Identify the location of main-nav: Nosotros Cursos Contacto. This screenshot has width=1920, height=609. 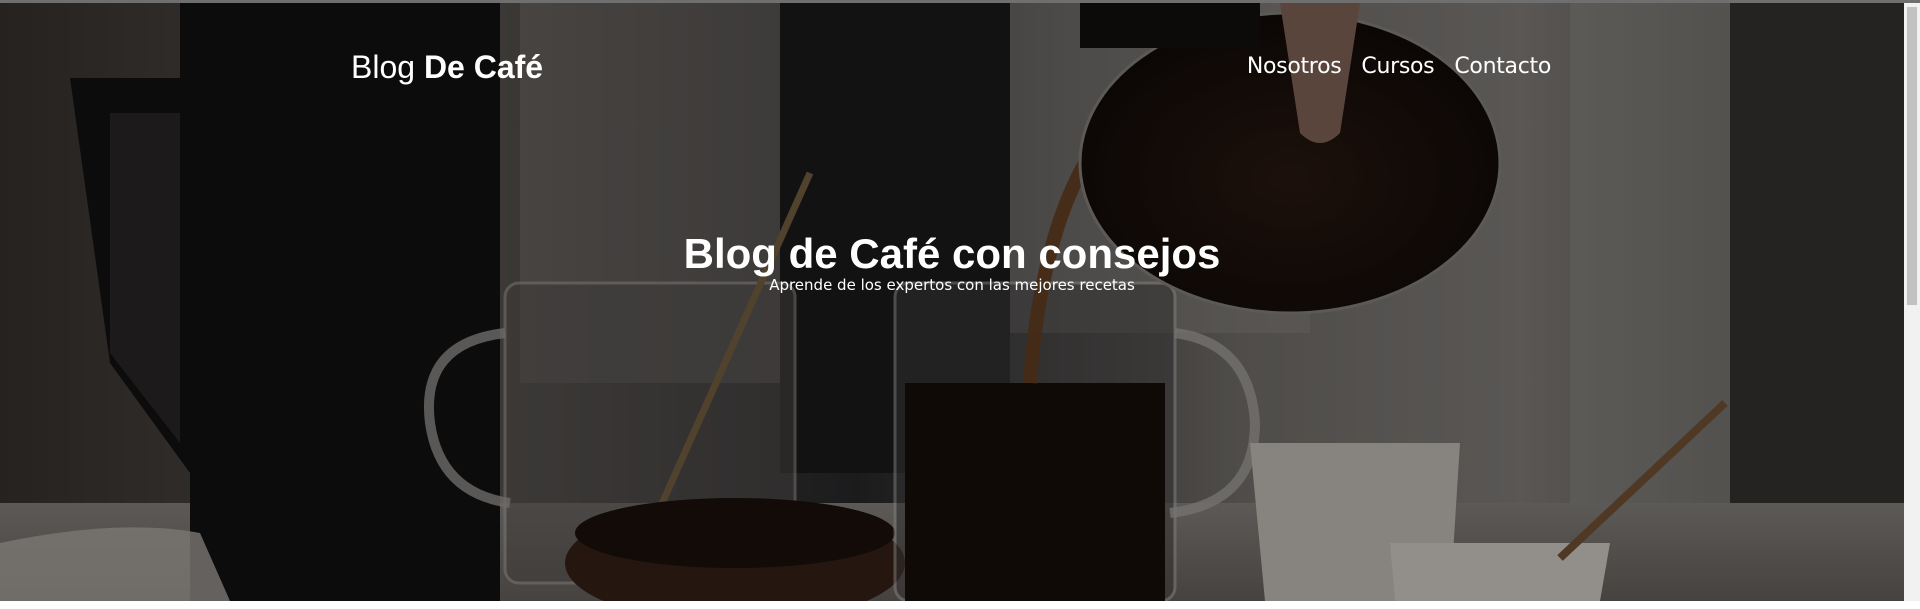
(1399, 67).